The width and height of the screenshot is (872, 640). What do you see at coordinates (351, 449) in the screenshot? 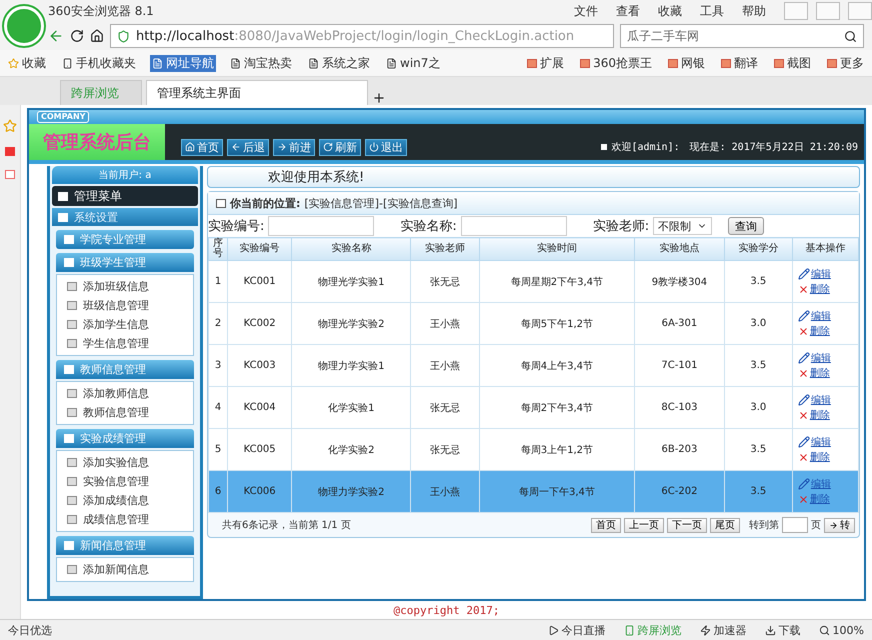
I see `table-cell: 化学实验2` at bounding box center [351, 449].